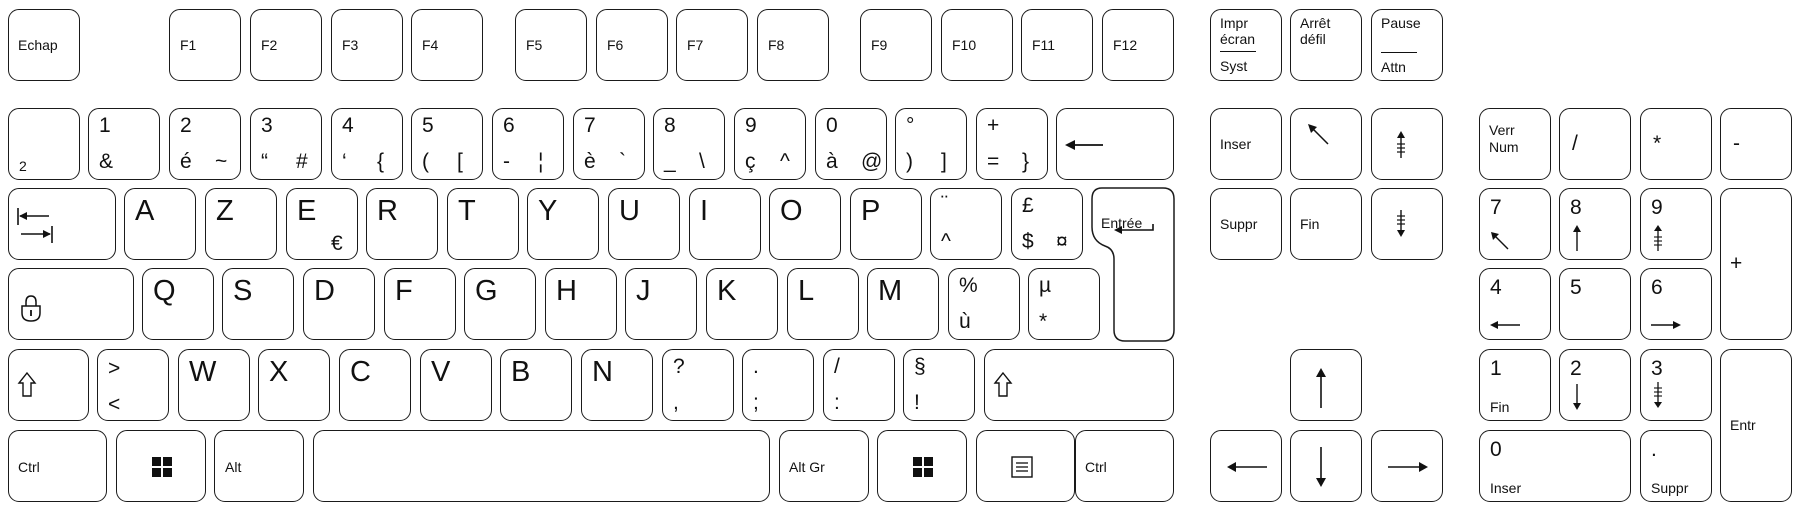 The height and width of the screenshot is (511, 1800). I want to click on key-z: Z, so click(241, 224).